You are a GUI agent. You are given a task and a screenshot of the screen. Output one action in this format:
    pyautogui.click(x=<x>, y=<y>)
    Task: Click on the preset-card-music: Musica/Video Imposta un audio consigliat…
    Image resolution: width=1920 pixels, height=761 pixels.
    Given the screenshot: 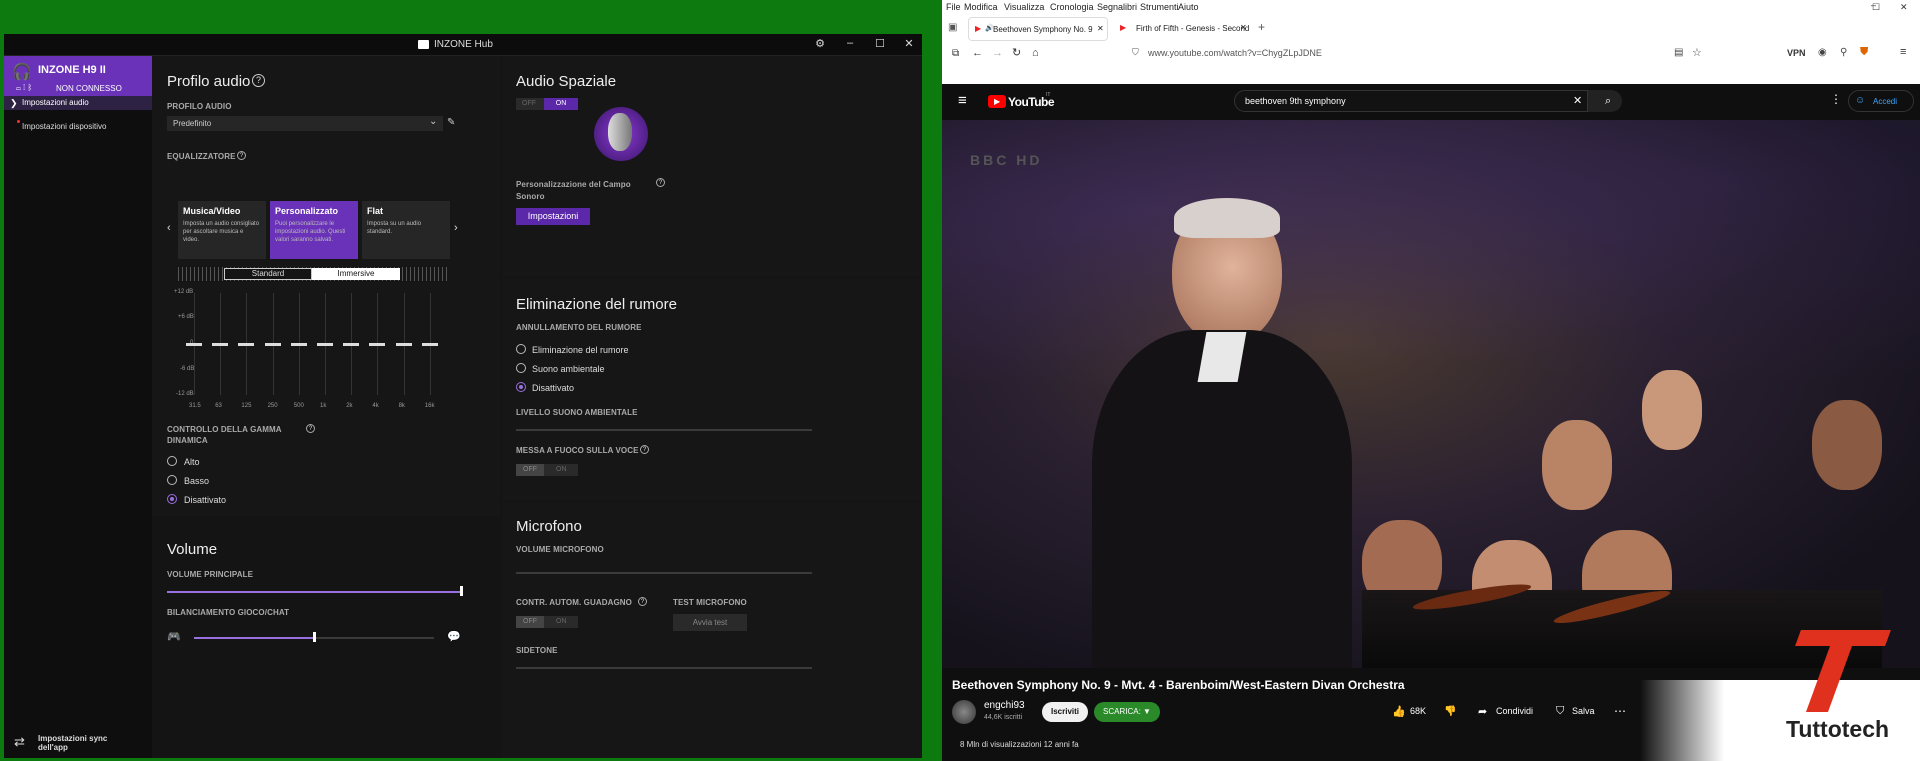 What is the action you would take?
    pyautogui.click(x=222, y=230)
    